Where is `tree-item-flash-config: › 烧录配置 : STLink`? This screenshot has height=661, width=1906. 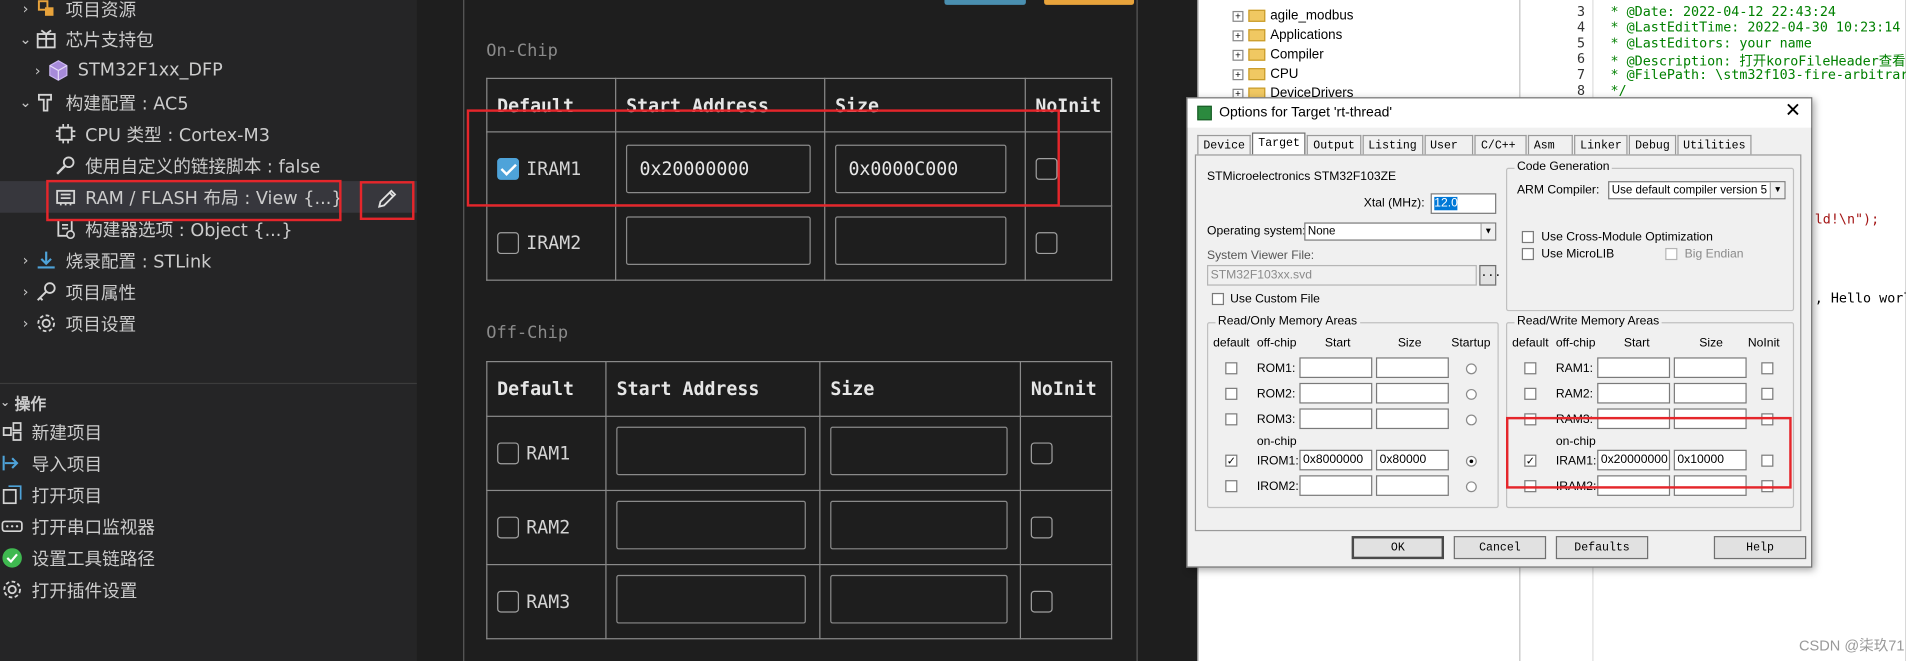 tree-item-flash-config: › 烧录配置 : STLink is located at coordinates (208, 260).